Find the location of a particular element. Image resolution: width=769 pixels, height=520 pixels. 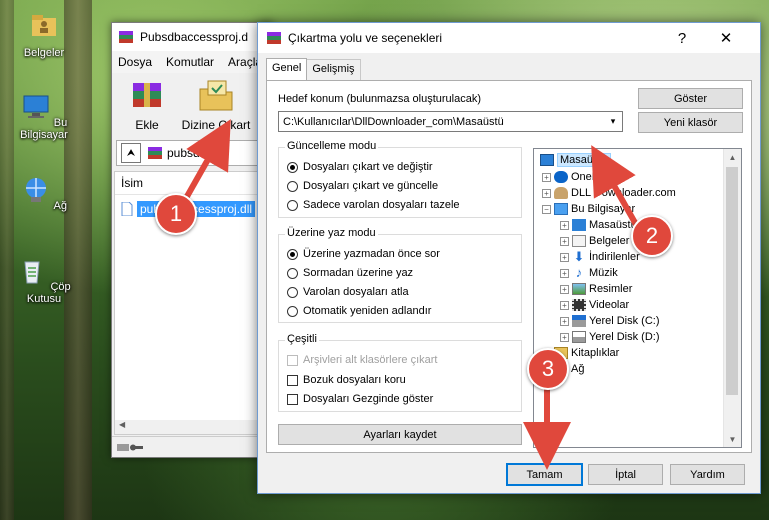

step-badge-2: 2 is located at coordinates (652, 236).